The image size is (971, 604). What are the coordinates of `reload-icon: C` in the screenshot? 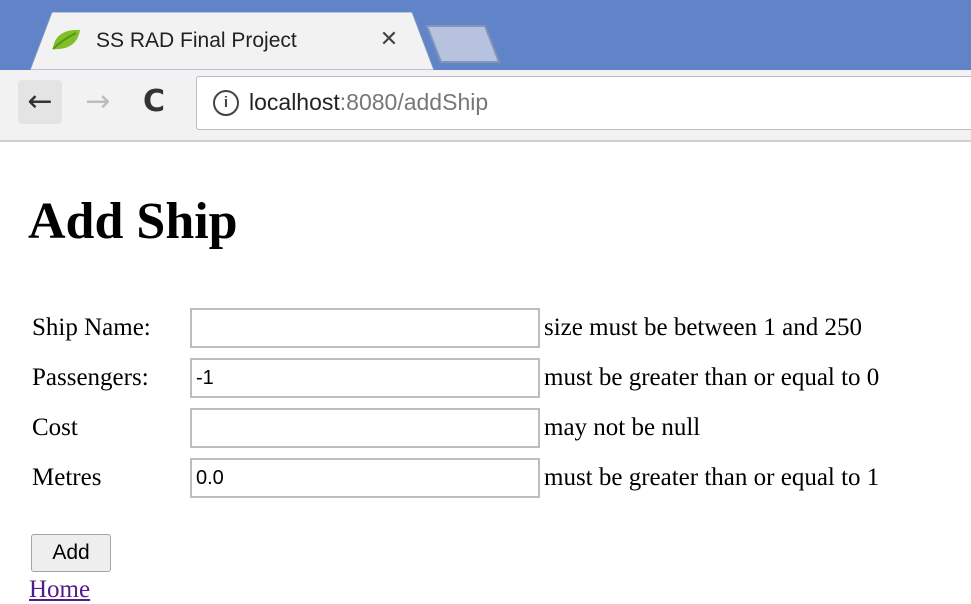 It's located at (154, 102).